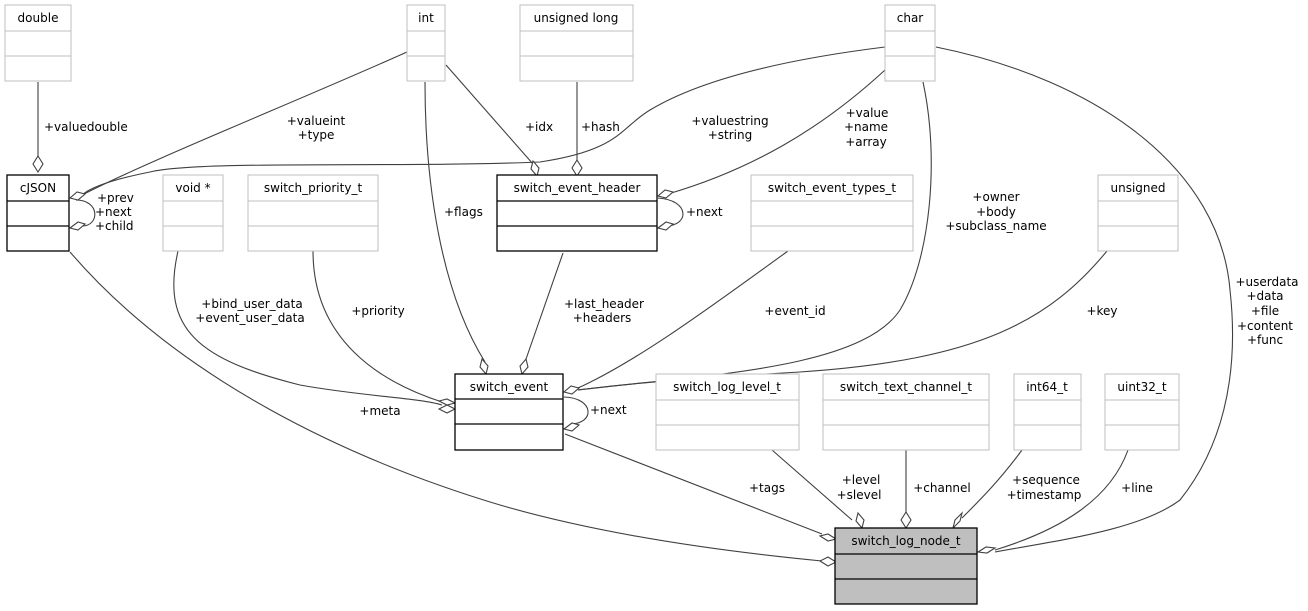 This screenshot has height=611, width=1308. Describe the element at coordinates (832, 213) in the screenshot. I see `node-switch-event-types-t: switch_event_types_t` at that location.